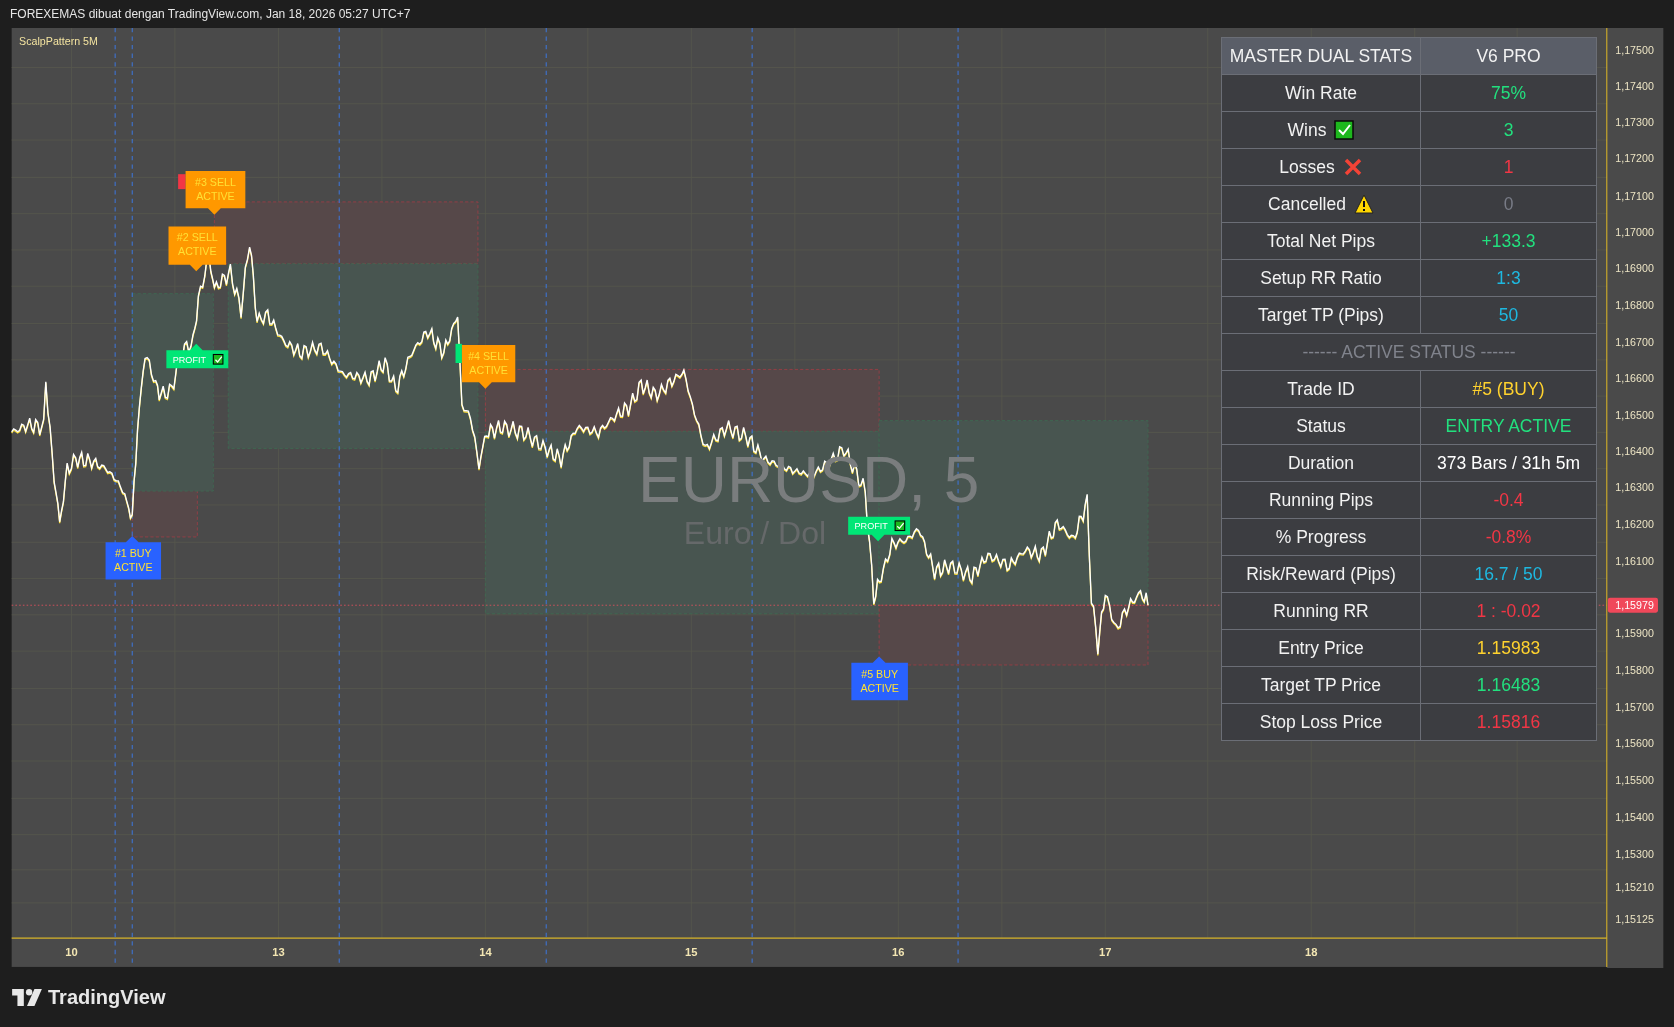  Describe the element at coordinates (1508, 240) in the screenshot. I see `stat-value: +133.3` at that location.